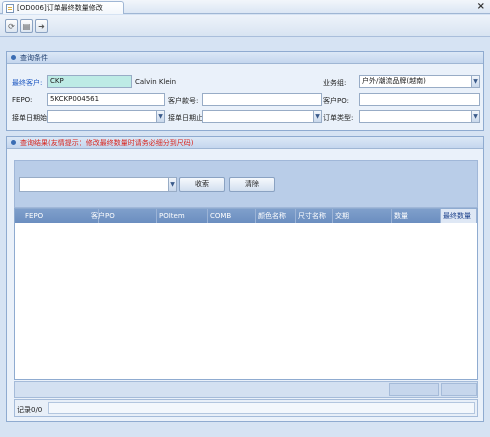  What do you see at coordinates (106, 99) in the screenshot?
I see `fepo-field: 5KCKP004561` at bounding box center [106, 99].